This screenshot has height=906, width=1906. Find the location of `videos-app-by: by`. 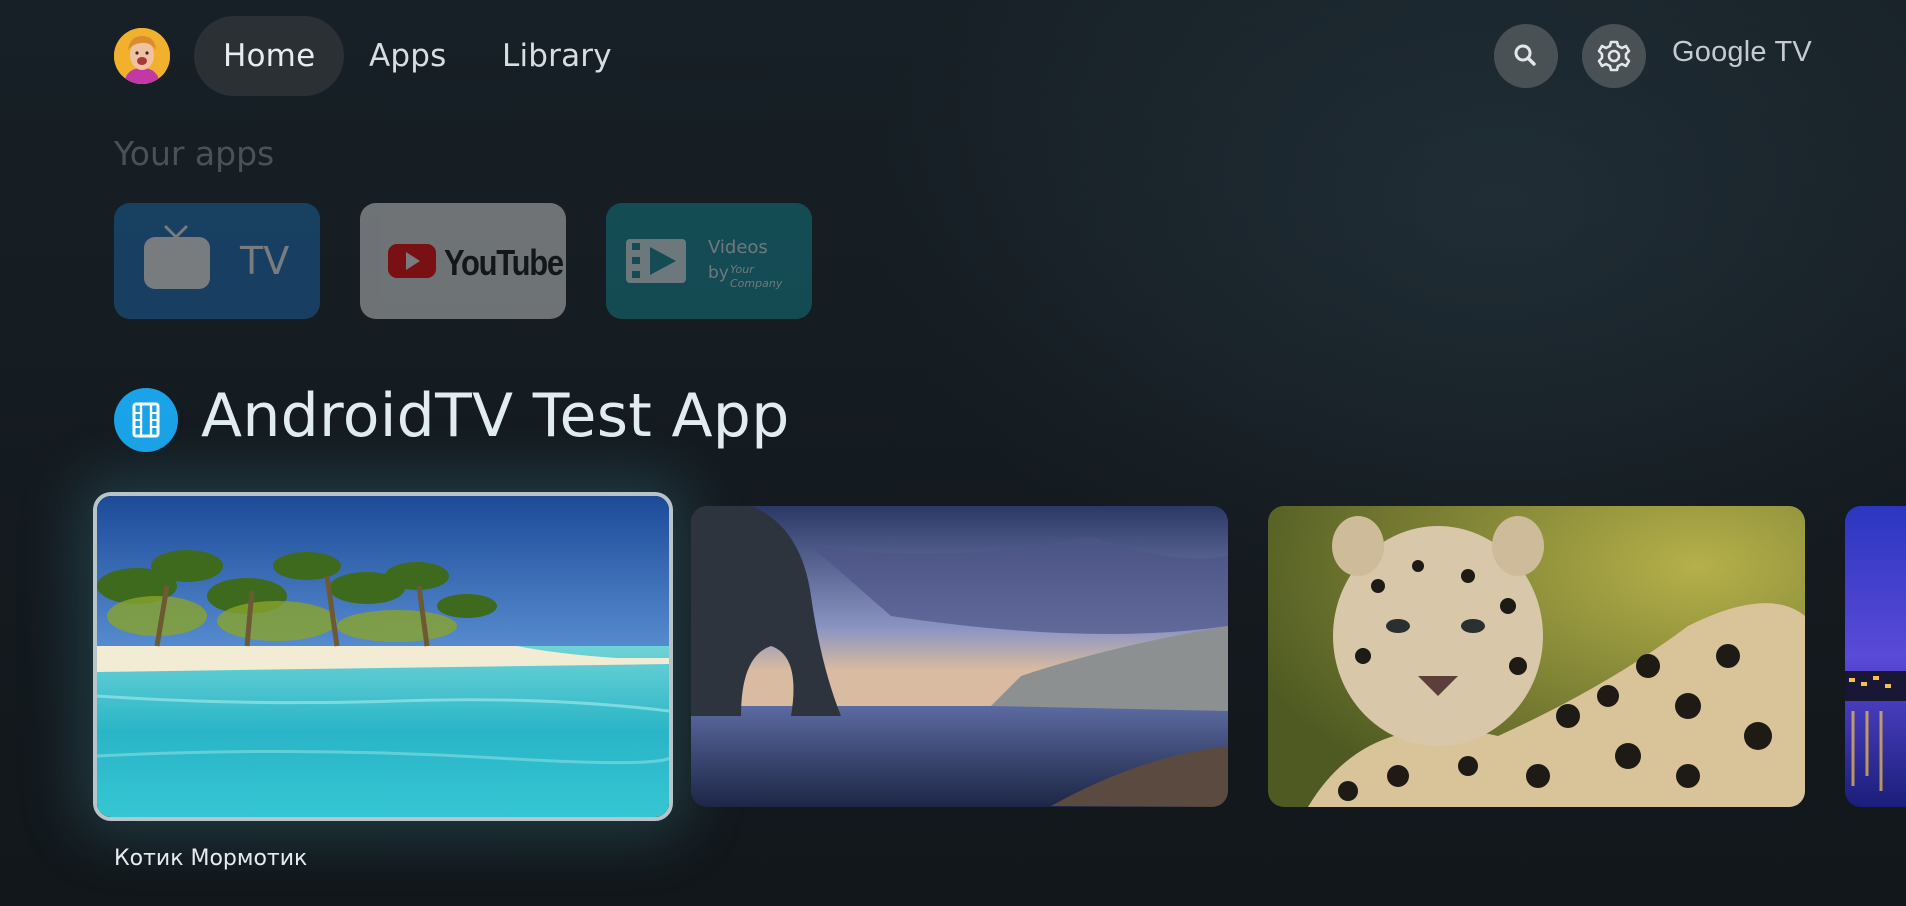

videos-app-by: by is located at coordinates (718, 273).